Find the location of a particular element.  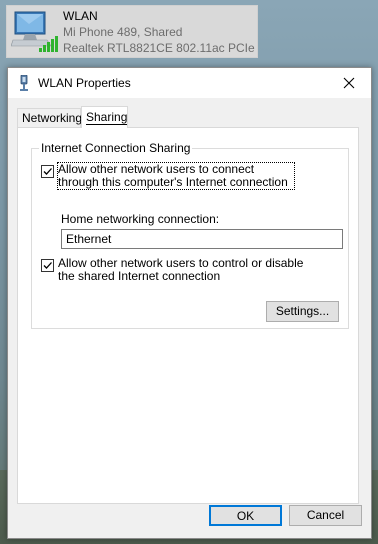

allow-control-checkbox is located at coordinates (47, 265).